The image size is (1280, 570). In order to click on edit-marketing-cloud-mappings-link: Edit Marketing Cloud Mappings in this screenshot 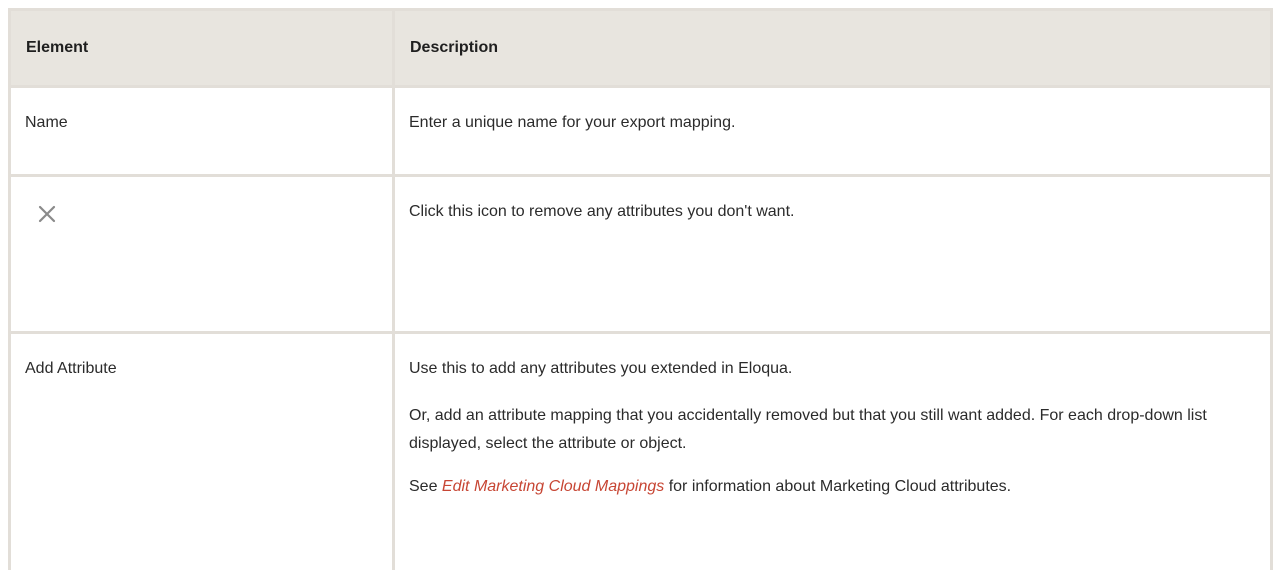, I will do `click(553, 486)`.